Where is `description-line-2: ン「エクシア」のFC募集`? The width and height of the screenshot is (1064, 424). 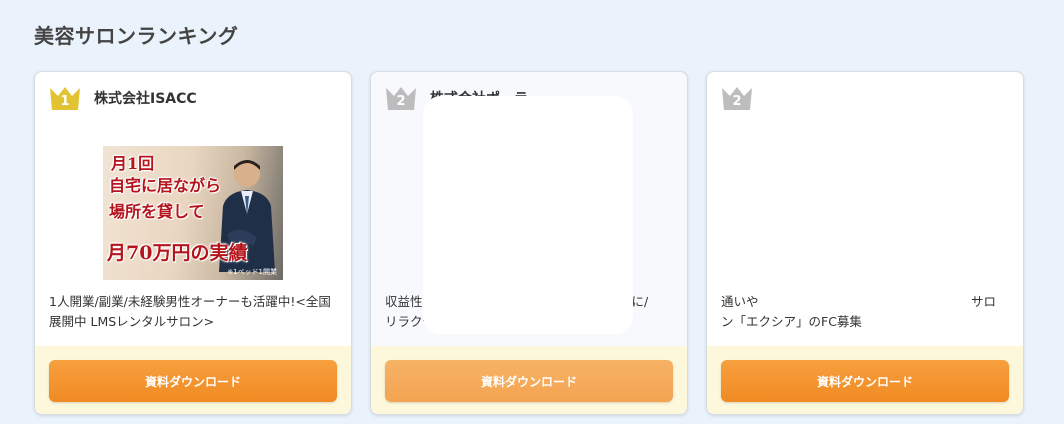
description-line-2: ン「エクシア」のFC募集 is located at coordinates (791, 321).